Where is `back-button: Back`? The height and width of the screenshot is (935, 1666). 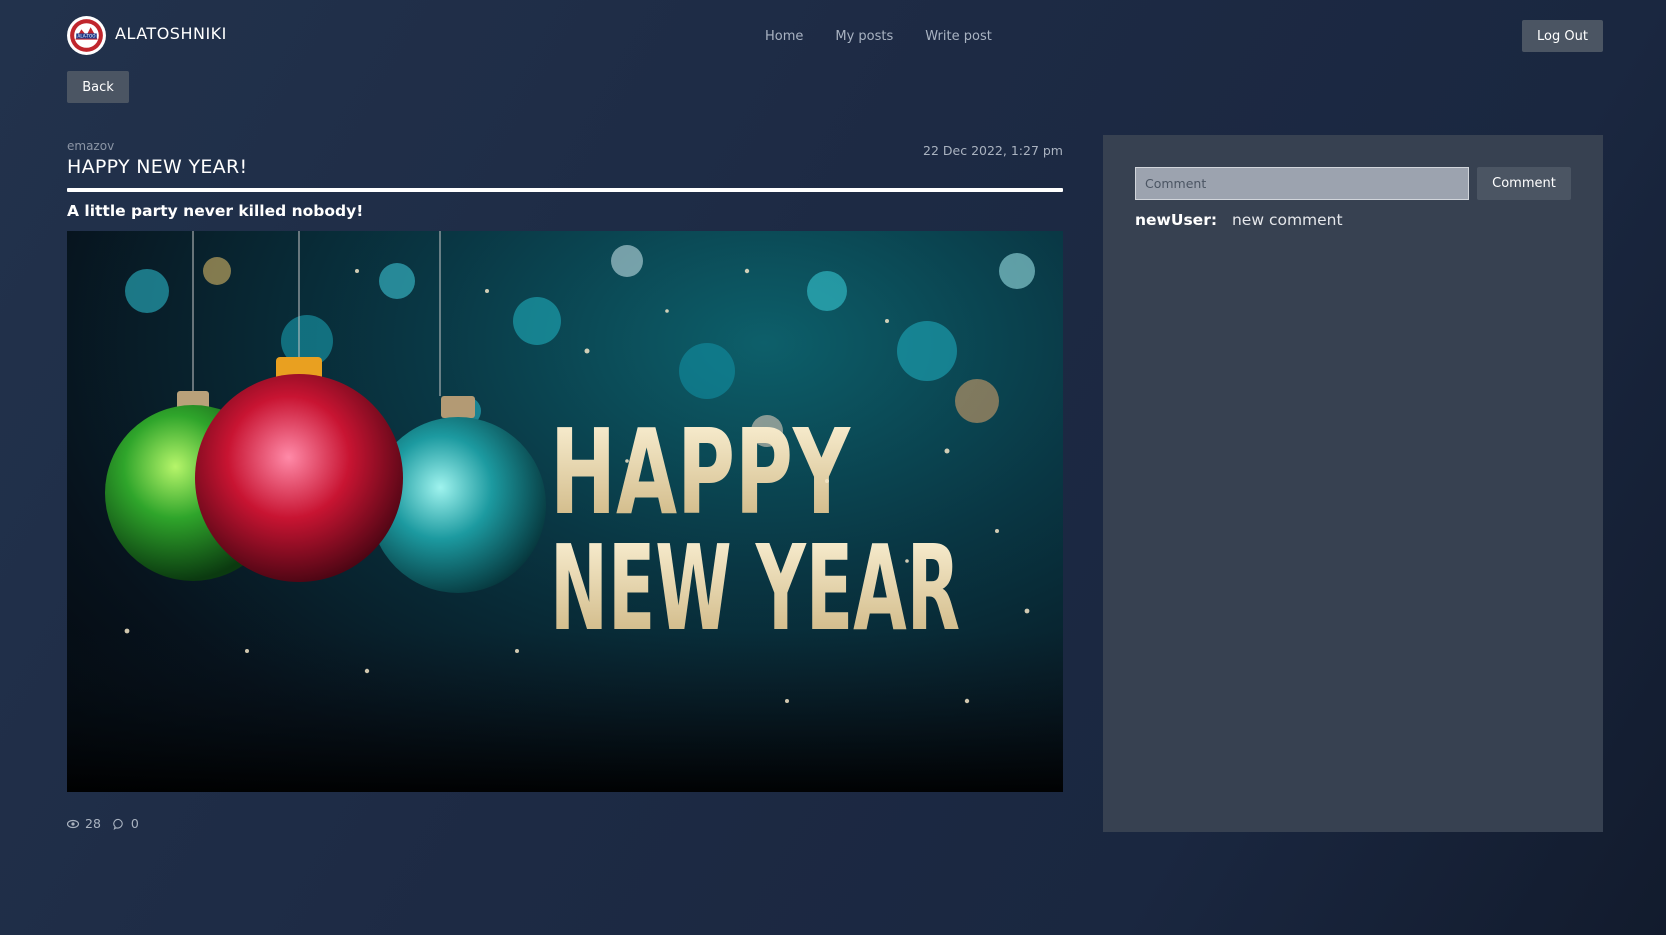
back-button: Back is located at coordinates (98, 87).